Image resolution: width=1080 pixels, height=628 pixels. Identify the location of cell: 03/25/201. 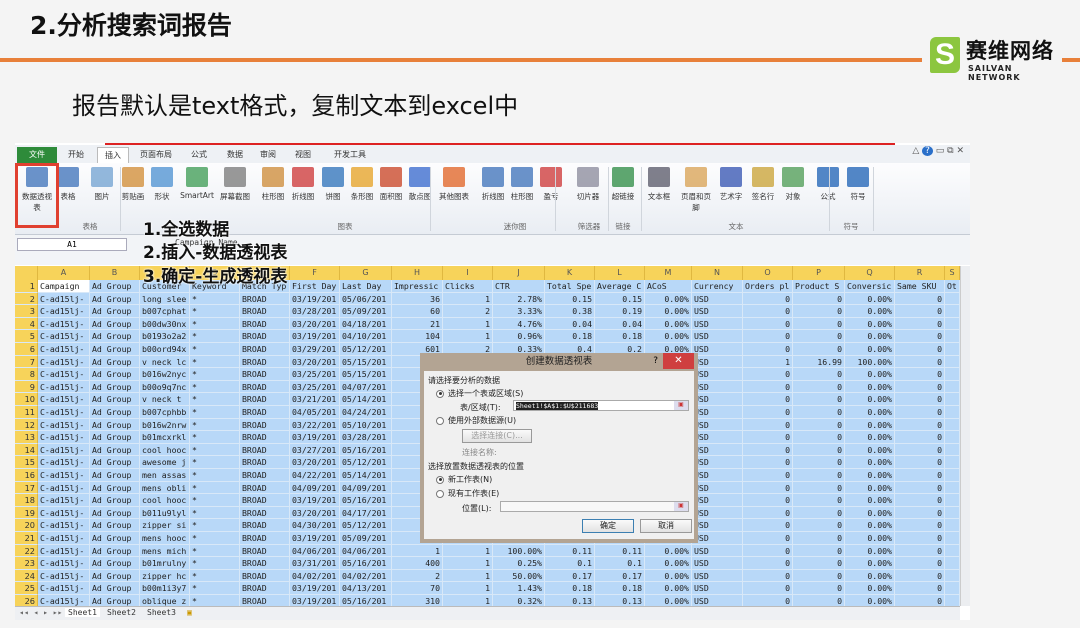
(315, 387).